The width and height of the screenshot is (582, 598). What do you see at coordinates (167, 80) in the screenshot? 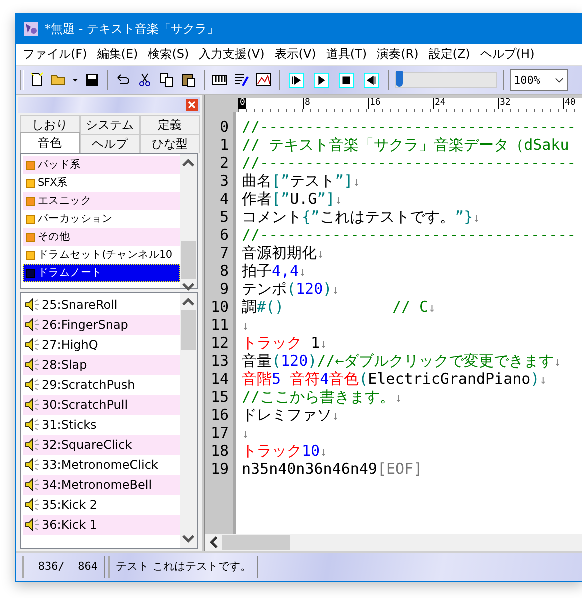
I see `copy-icon` at bounding box center [167, 80].